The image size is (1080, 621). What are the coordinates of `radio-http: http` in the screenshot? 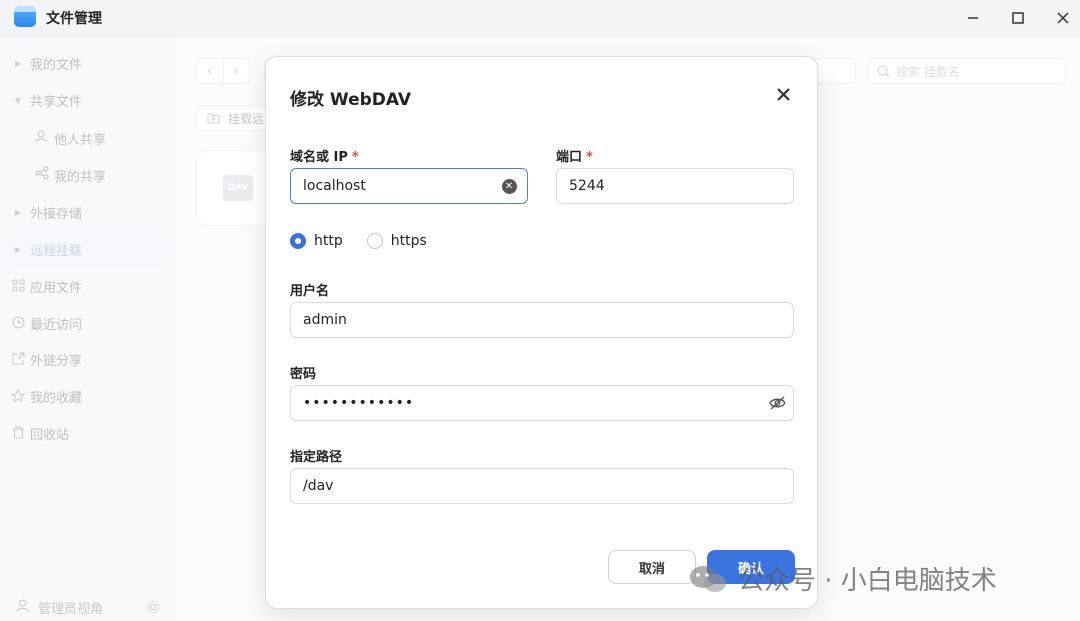 It's located at (316, 241).